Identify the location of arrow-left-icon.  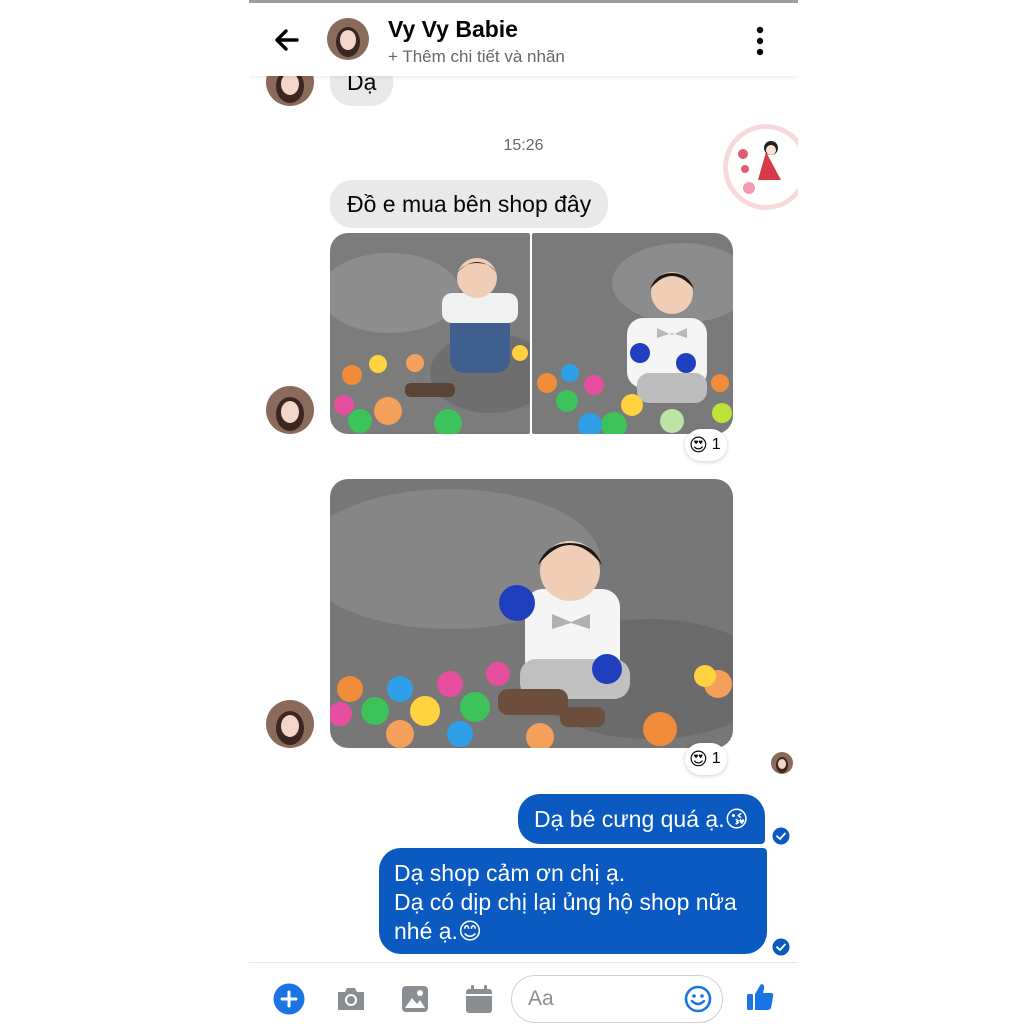
(286, 40).